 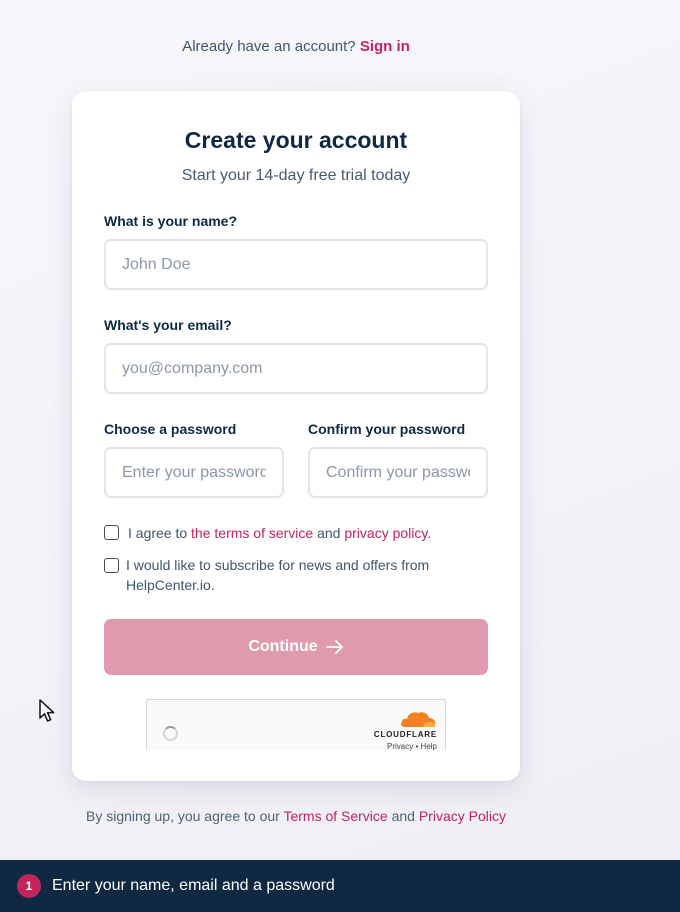 I want to click on terms-suffix: ., so click(x=429, y=533).